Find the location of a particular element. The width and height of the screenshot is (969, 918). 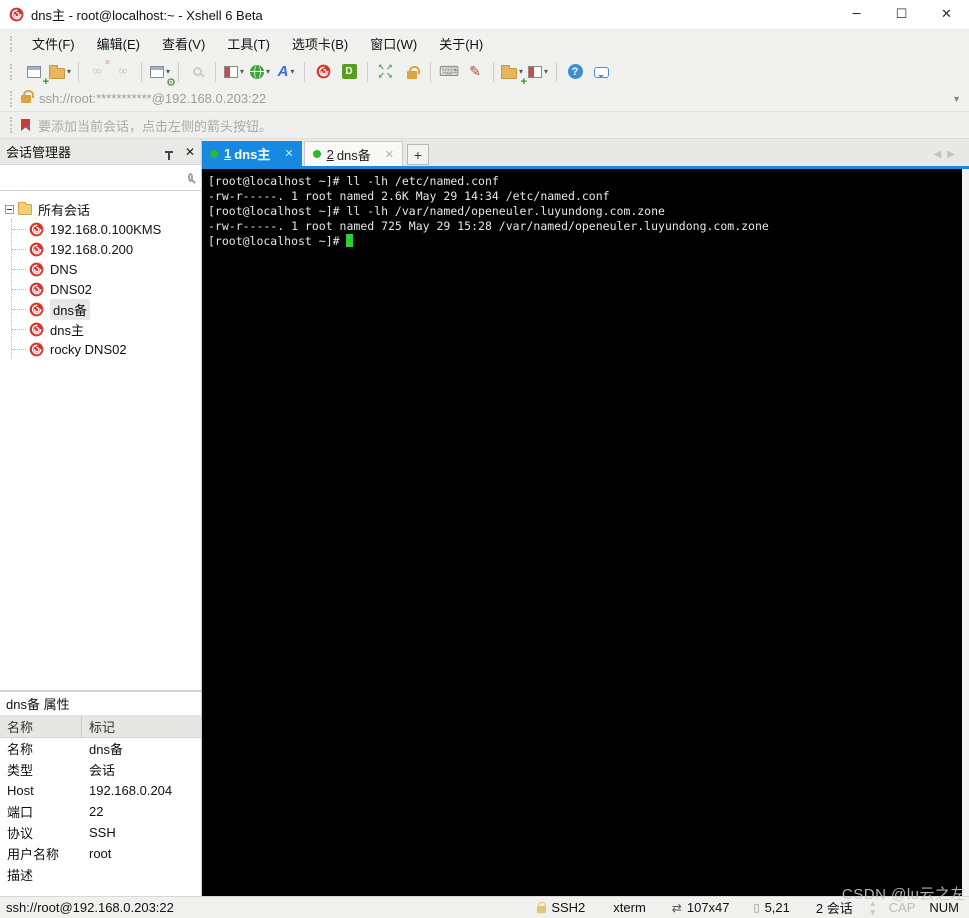

property-row: 端口 22 is located at coordinates (100, 811).